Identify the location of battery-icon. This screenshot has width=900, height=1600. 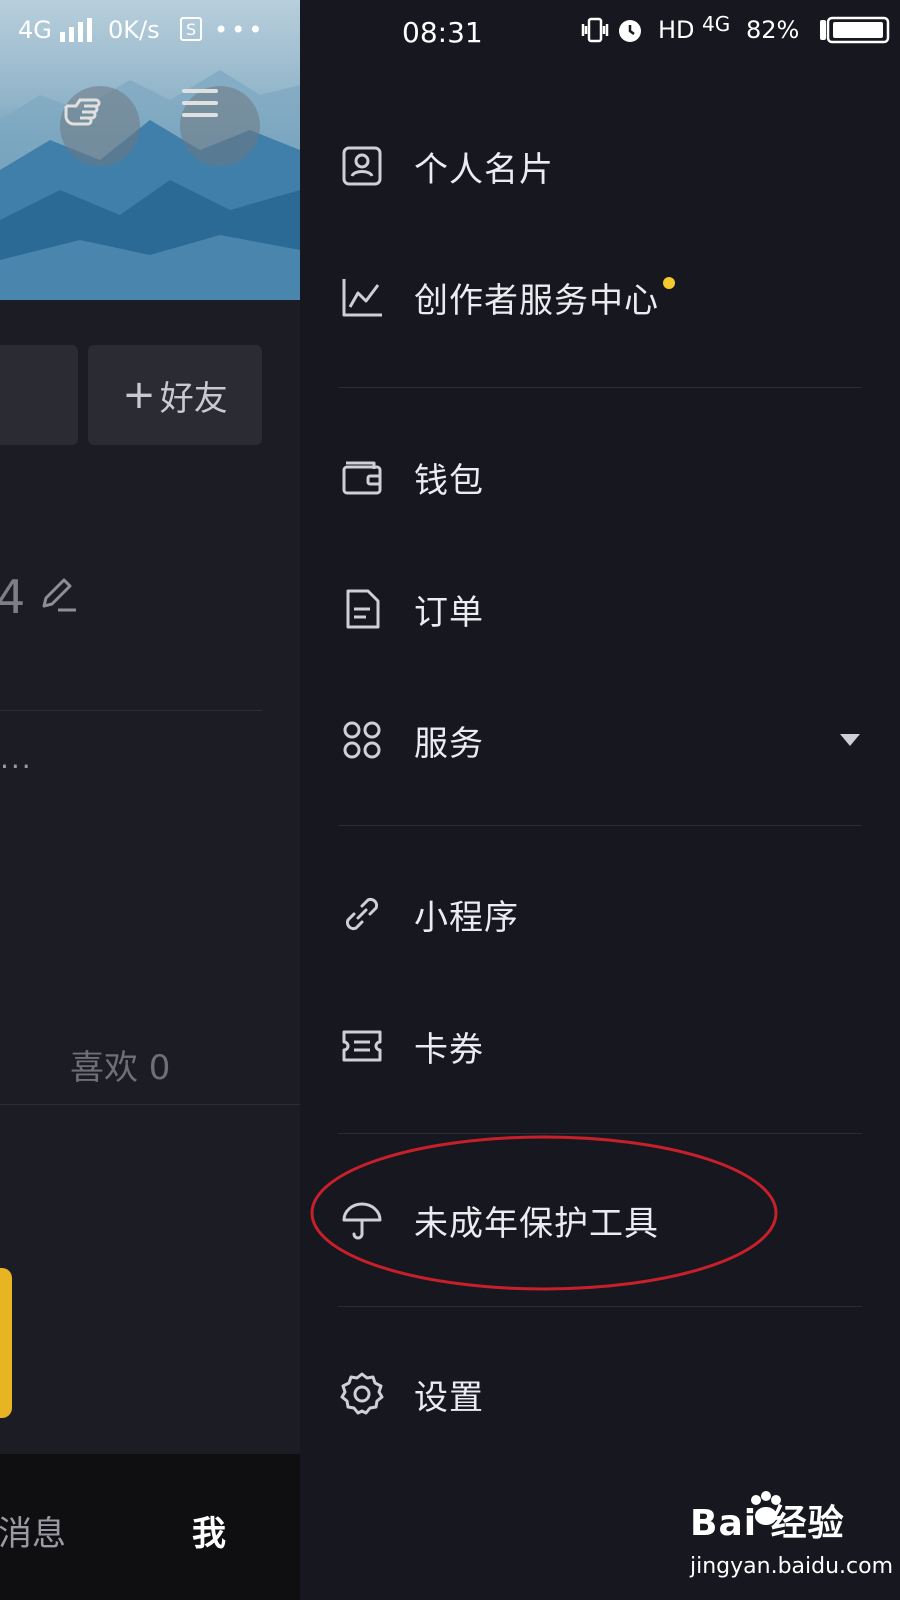
(854, 30).